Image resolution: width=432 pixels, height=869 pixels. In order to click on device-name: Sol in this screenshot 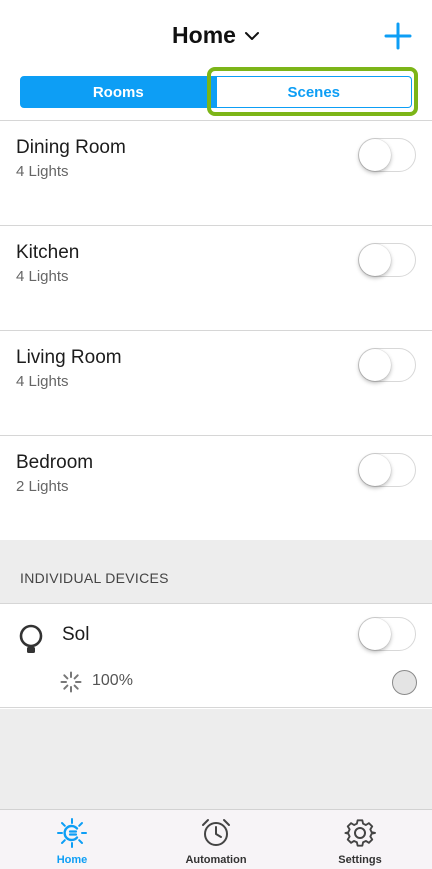, I will do `click(76, 634)`.